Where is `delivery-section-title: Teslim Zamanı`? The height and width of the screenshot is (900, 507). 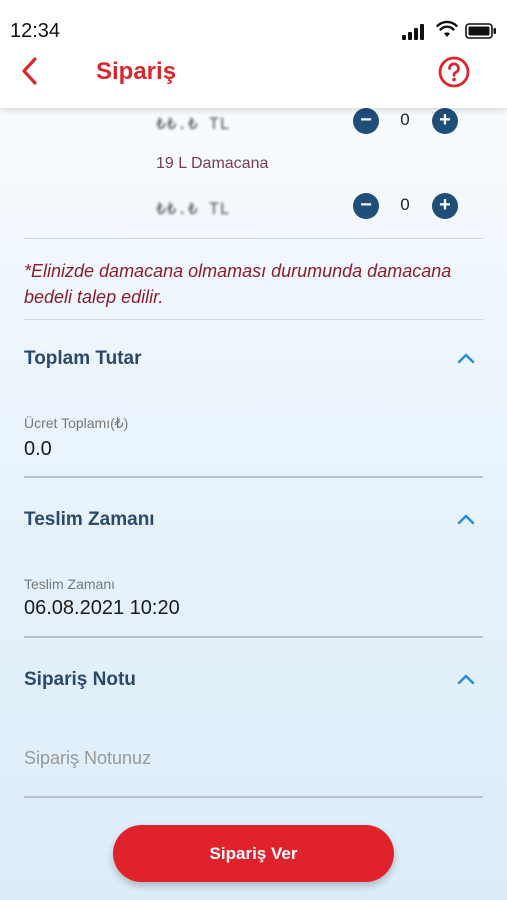 delivery-section-title: Teslim Zamanı is located at coordinates (89, 520).